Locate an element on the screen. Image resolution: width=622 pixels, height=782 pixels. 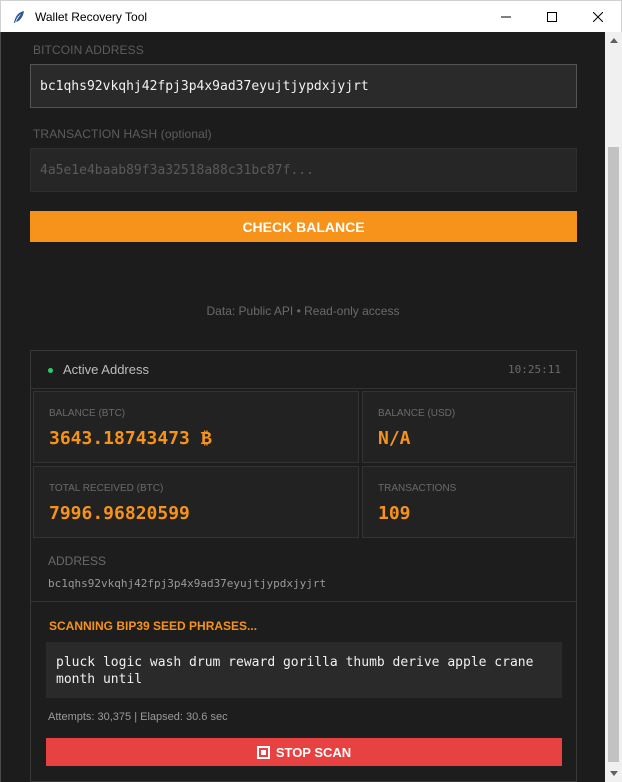
feather-icon is located at coordinates (19, 17).